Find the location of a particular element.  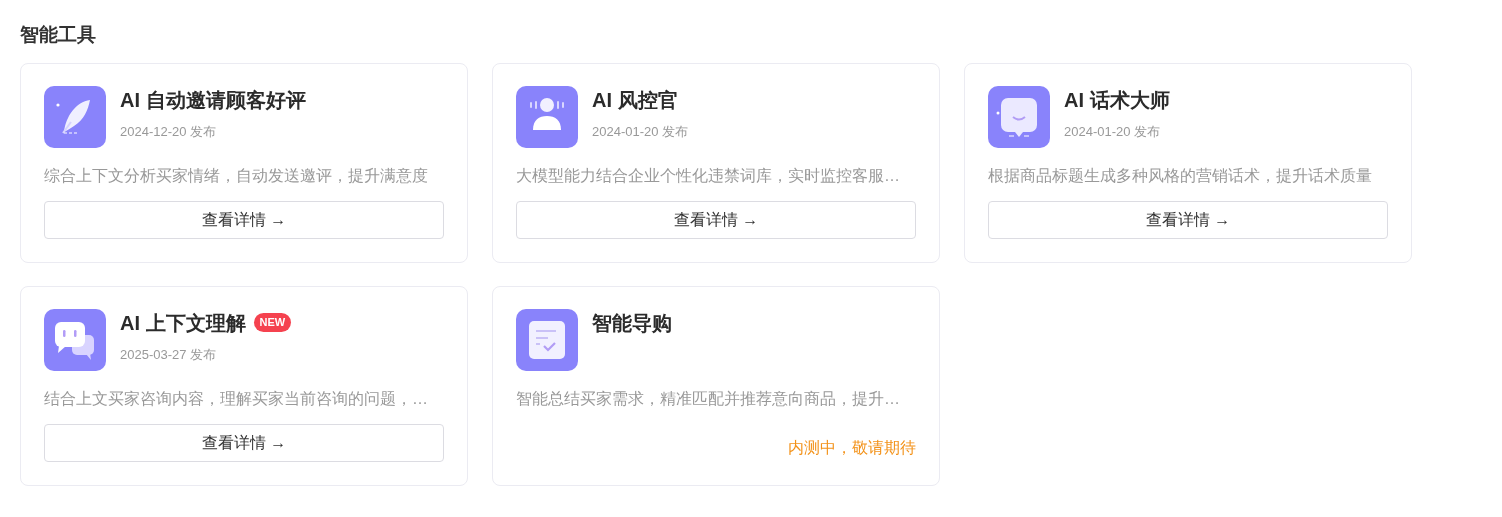

publish-date: 2024-12-20 发布 is located at coordinates (169, 131).